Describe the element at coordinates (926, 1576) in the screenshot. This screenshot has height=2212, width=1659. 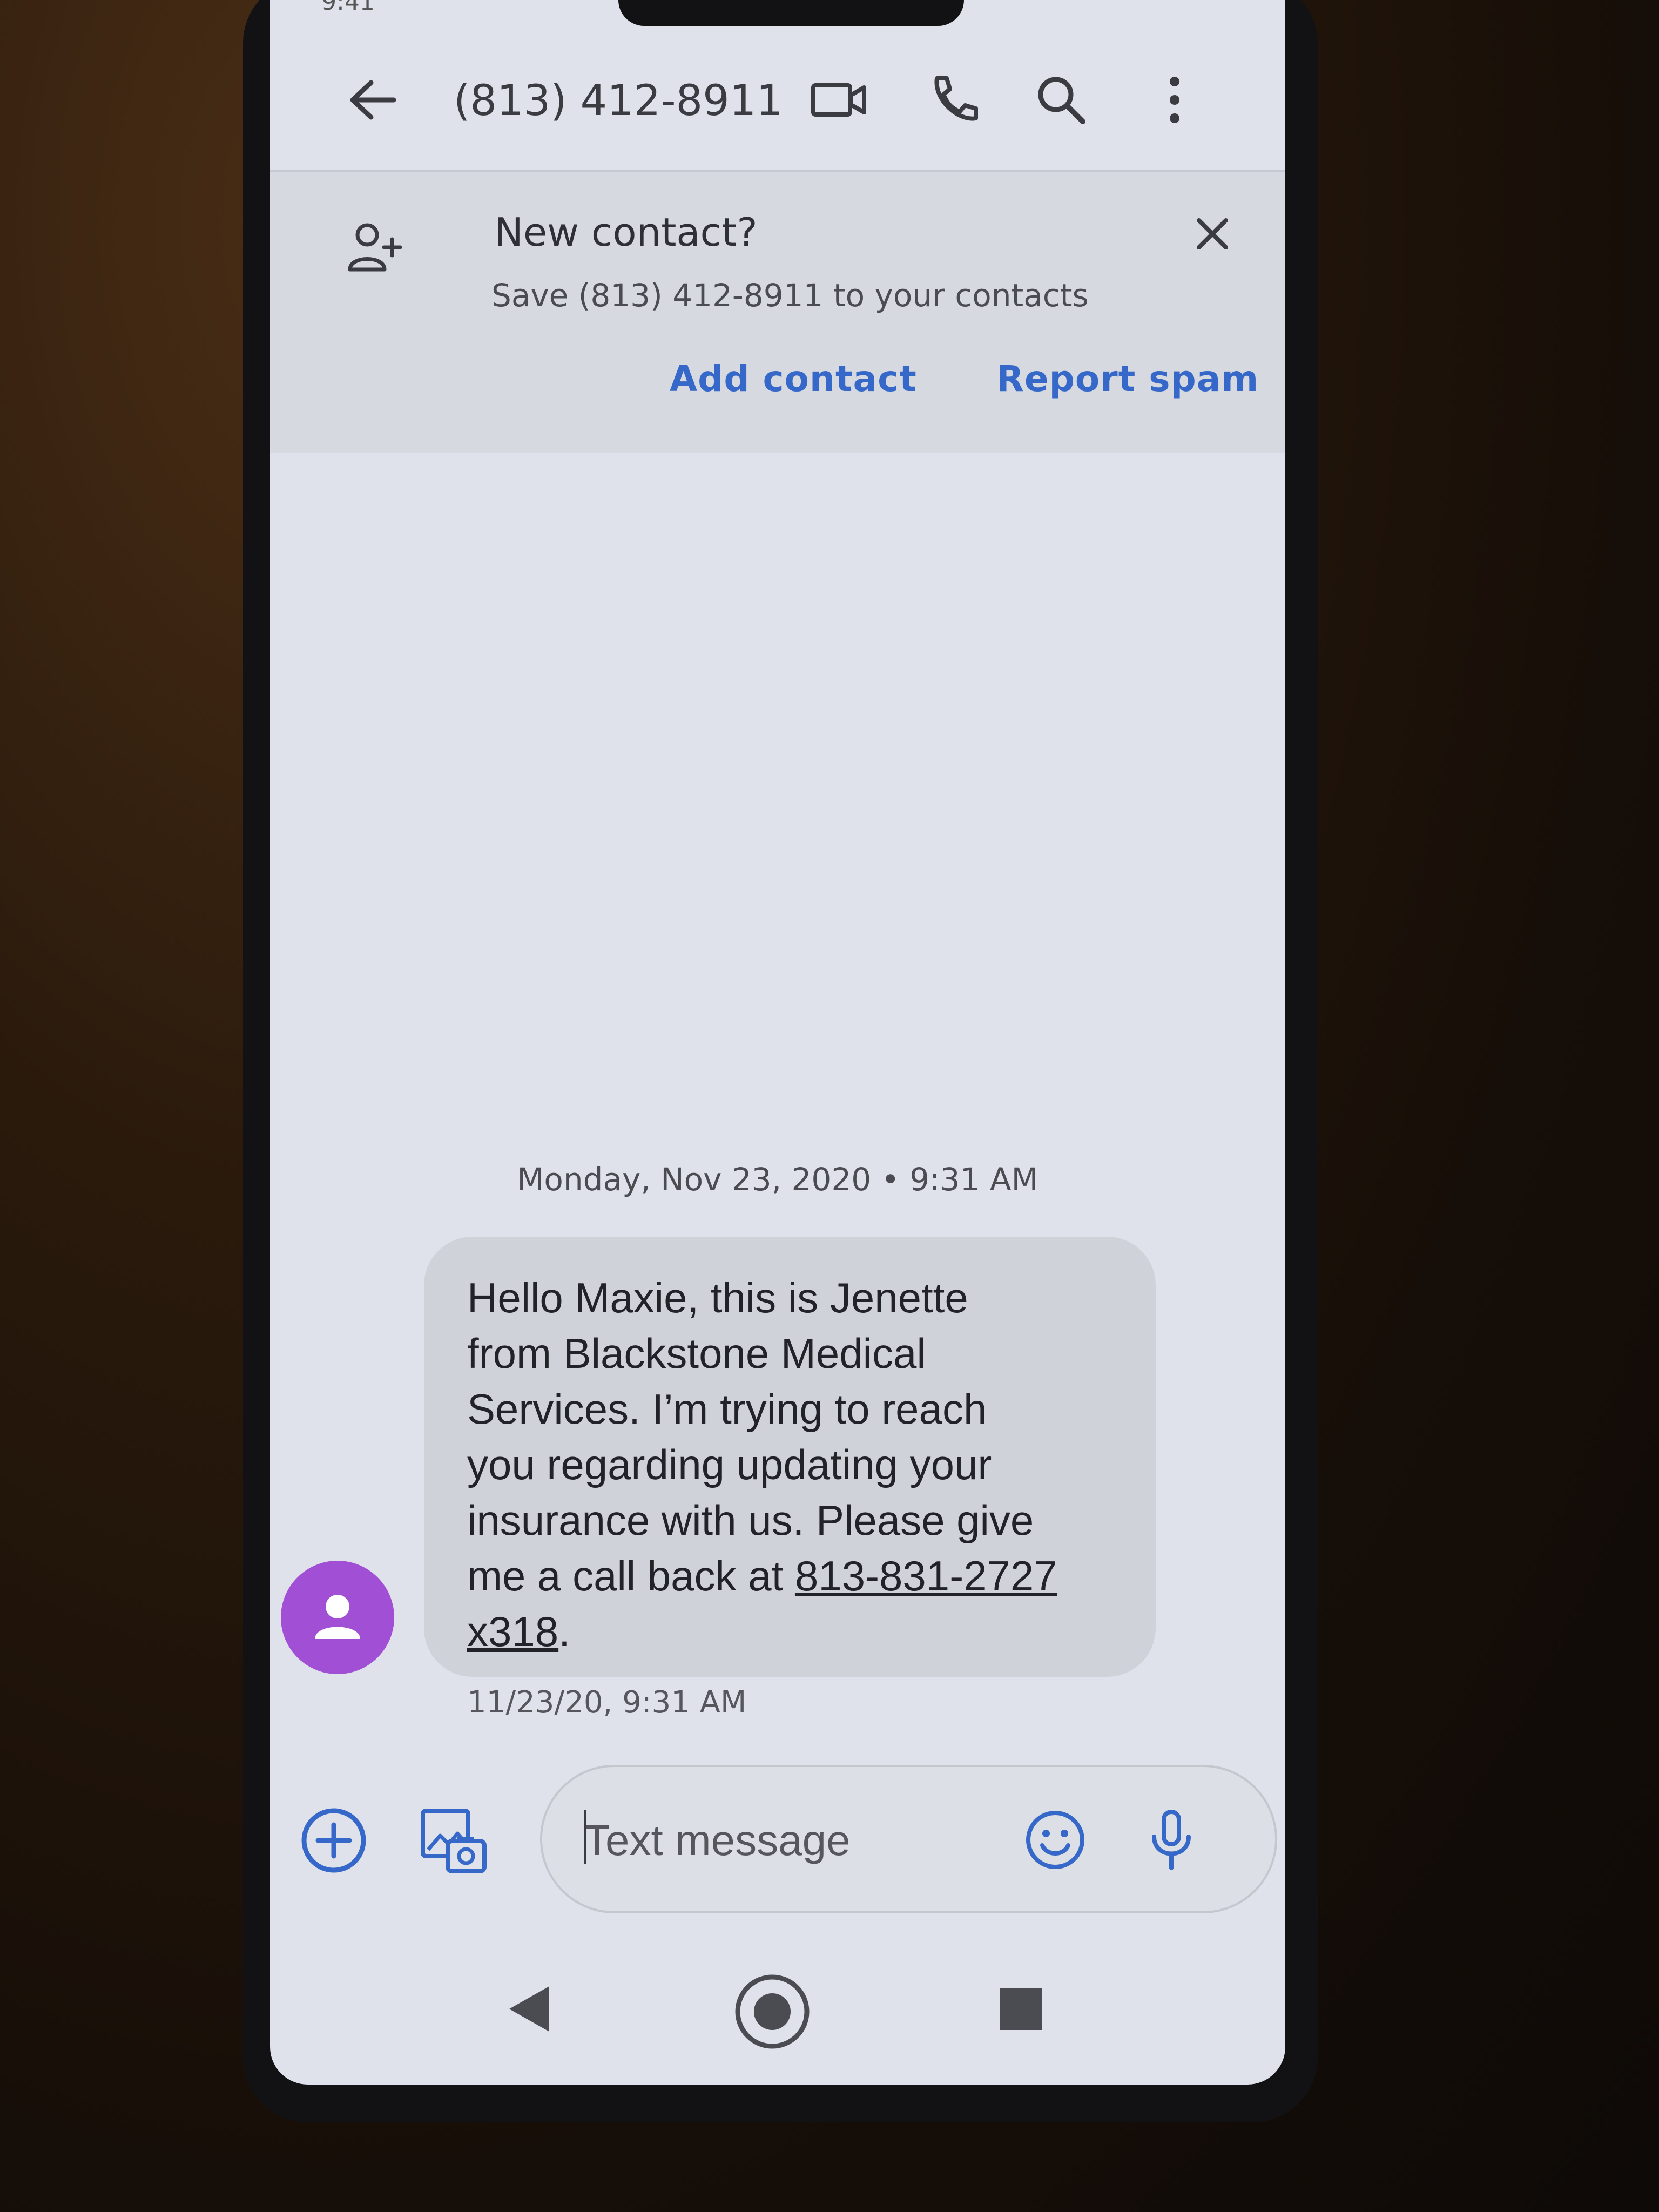
I see `phone-number-link: 813-831-2727` at that location.